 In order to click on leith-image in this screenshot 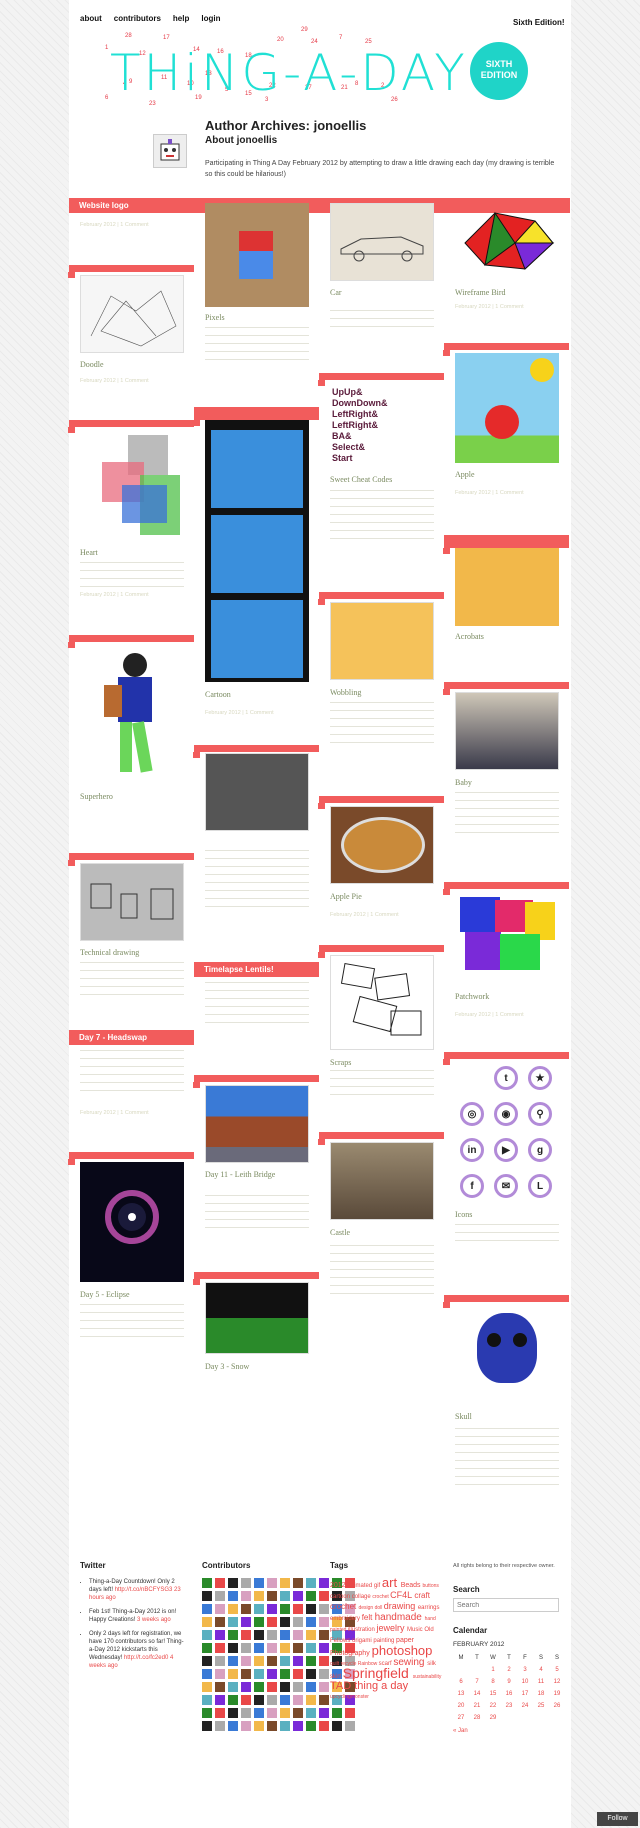, I will do `click(257, 1124)`.